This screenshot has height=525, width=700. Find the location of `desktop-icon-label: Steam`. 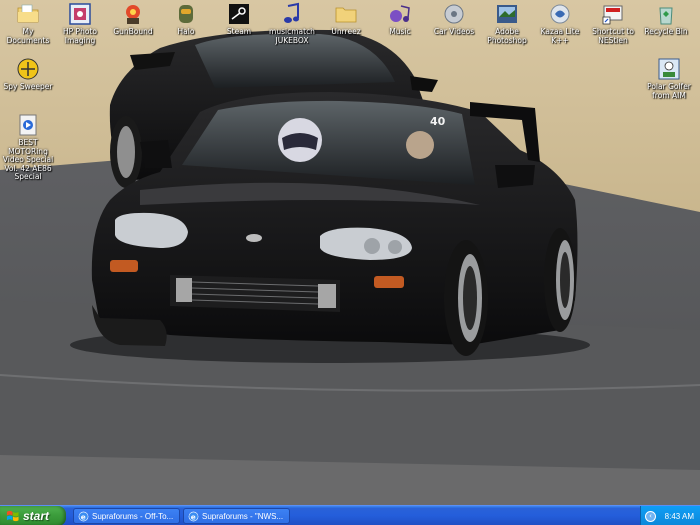

desktop-icon-label: Steam is located at coordinates (239, 31).